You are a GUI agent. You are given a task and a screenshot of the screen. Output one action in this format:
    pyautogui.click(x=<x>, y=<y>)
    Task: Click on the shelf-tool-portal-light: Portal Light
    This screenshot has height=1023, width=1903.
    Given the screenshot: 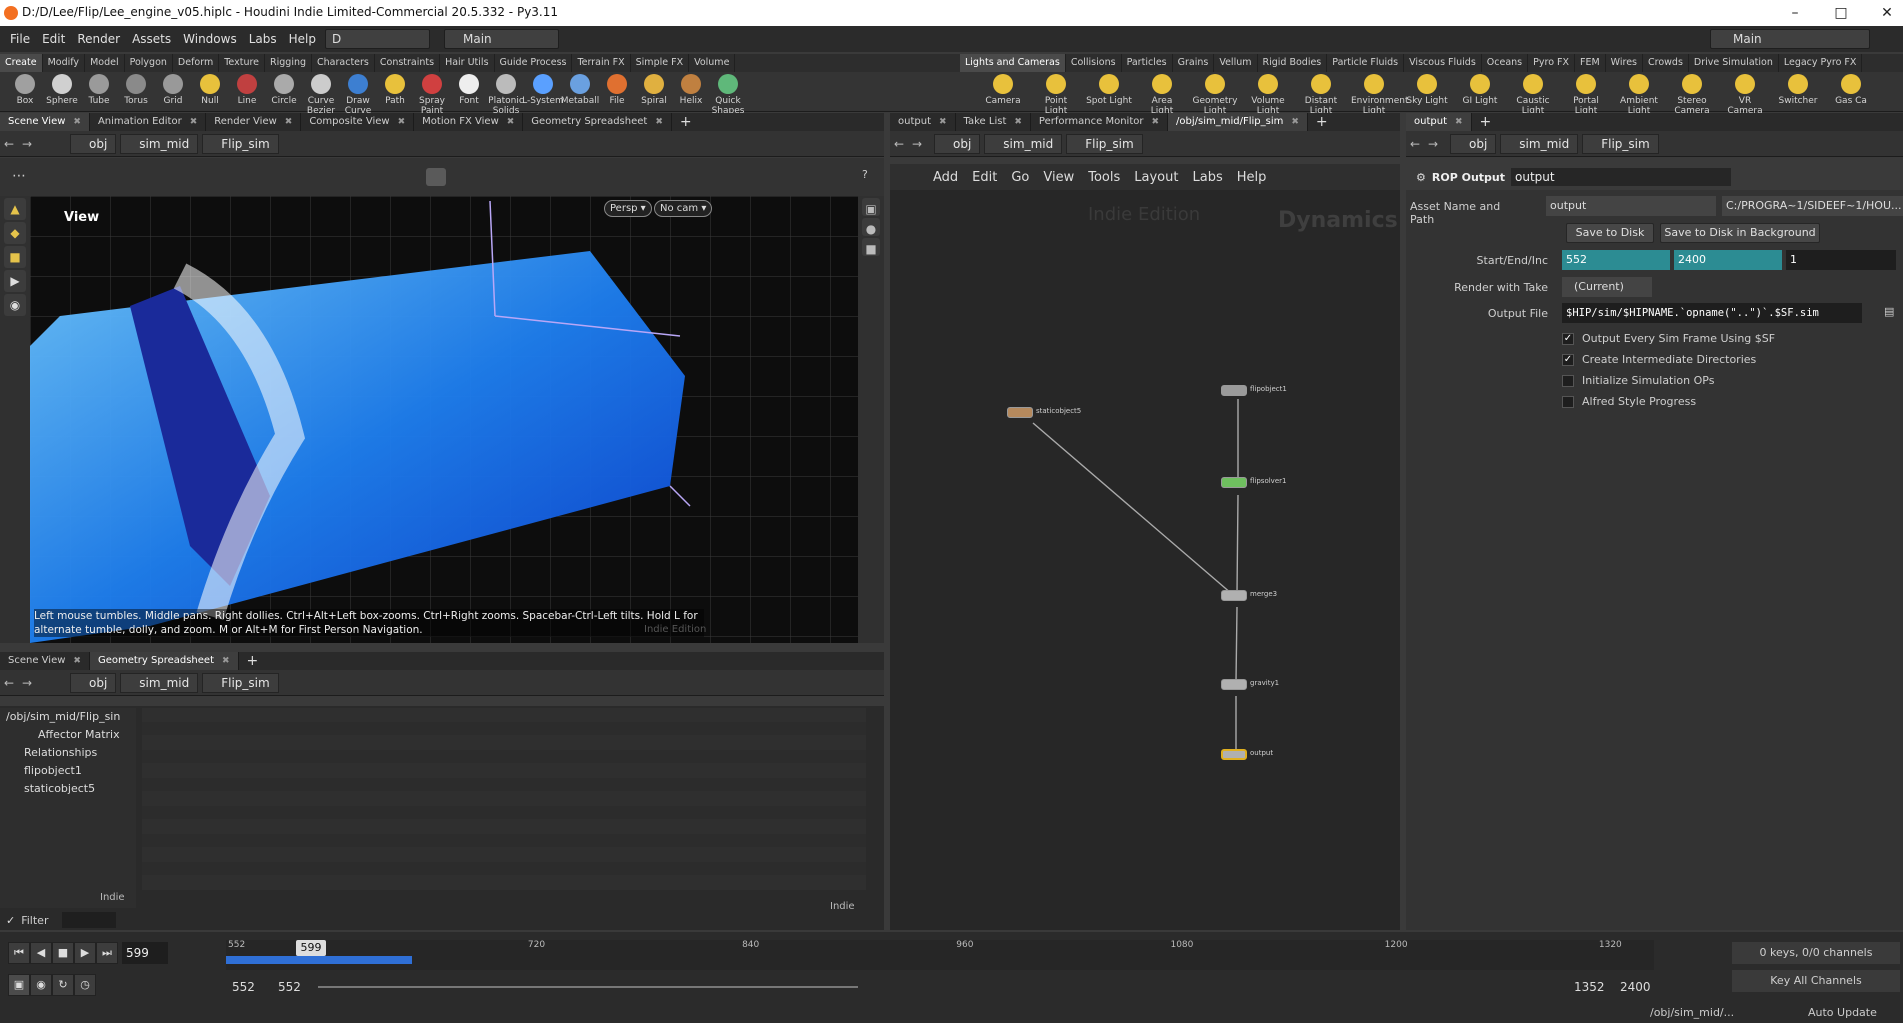 What is the action you would take?
    pyautogui.click(x=1586, y=95)
    